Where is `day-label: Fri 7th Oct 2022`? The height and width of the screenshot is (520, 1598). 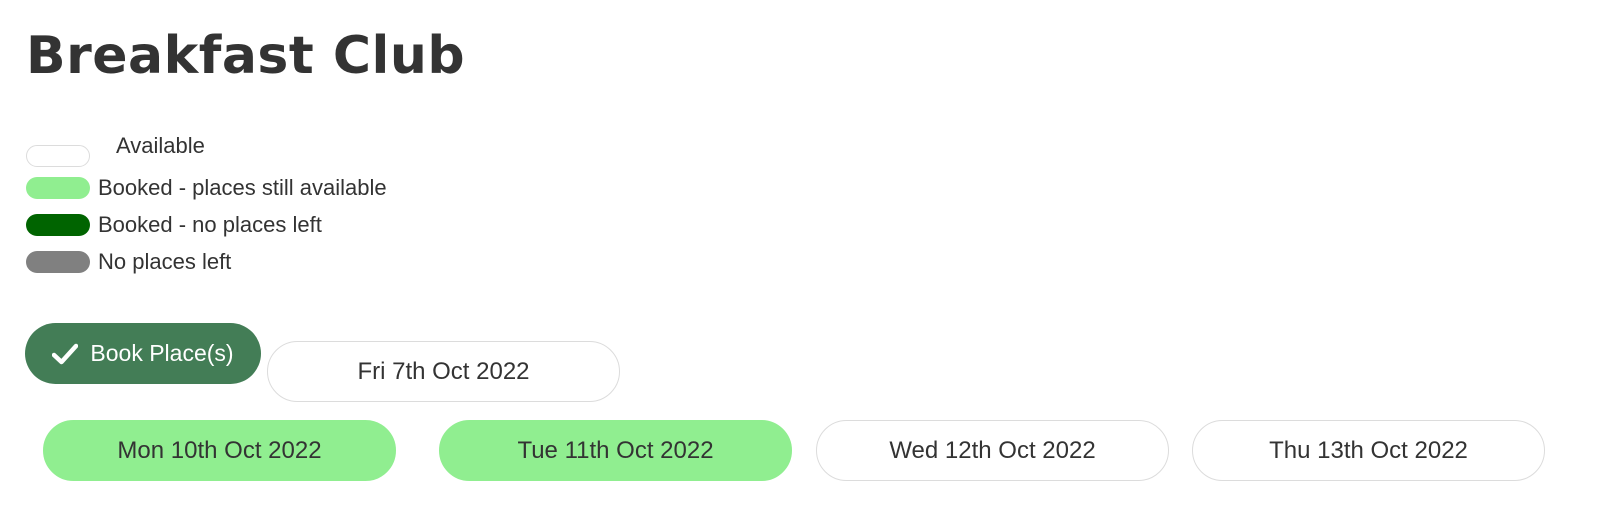
day-label: Fri 7th Oct 2022 is located at coordinates (443, 371).